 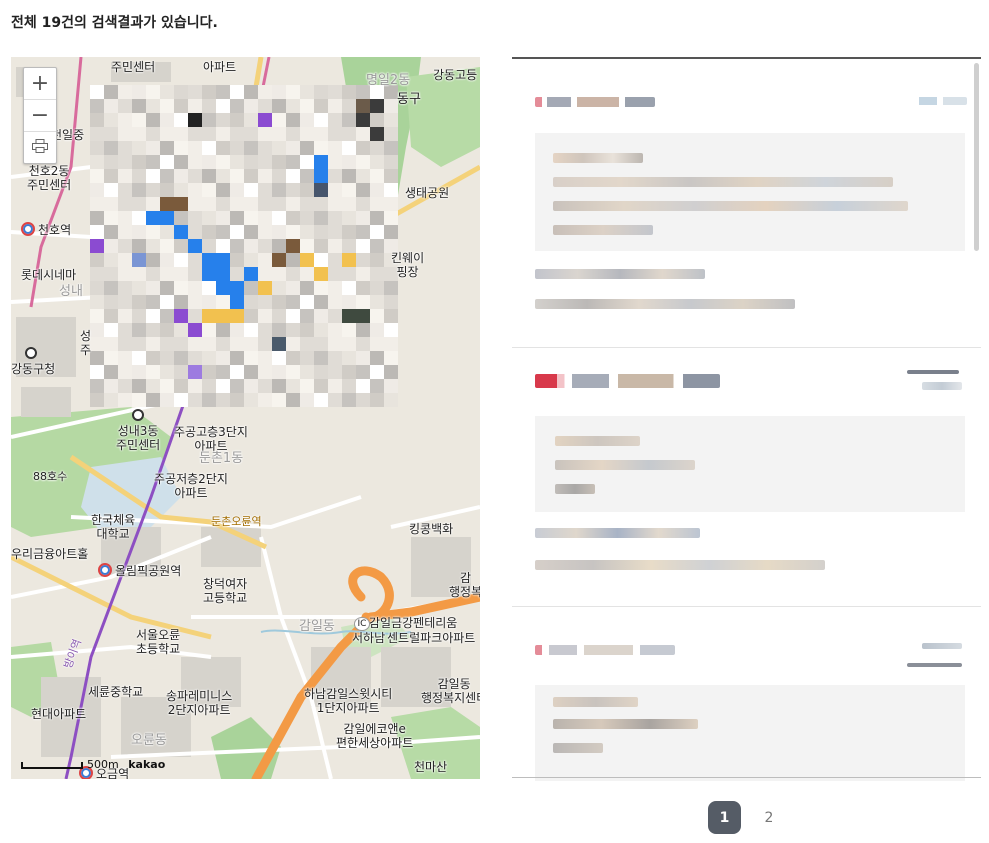 I want to click on map-label: 주공저층2단지 아파트, so click(x=191, y=486).